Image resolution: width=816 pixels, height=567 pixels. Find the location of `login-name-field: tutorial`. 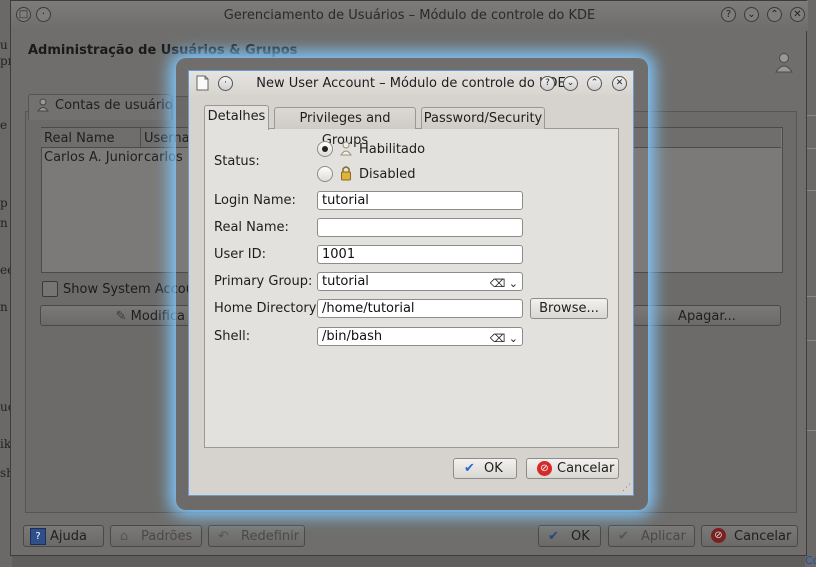

login-name-field: tutorial is located at coordinates (420, 200).